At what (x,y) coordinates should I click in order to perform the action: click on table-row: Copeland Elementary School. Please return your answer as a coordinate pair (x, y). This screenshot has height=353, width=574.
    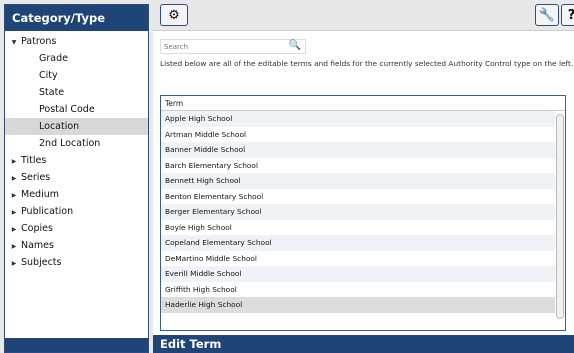
    Looking at the image, I should click on (358, 243).